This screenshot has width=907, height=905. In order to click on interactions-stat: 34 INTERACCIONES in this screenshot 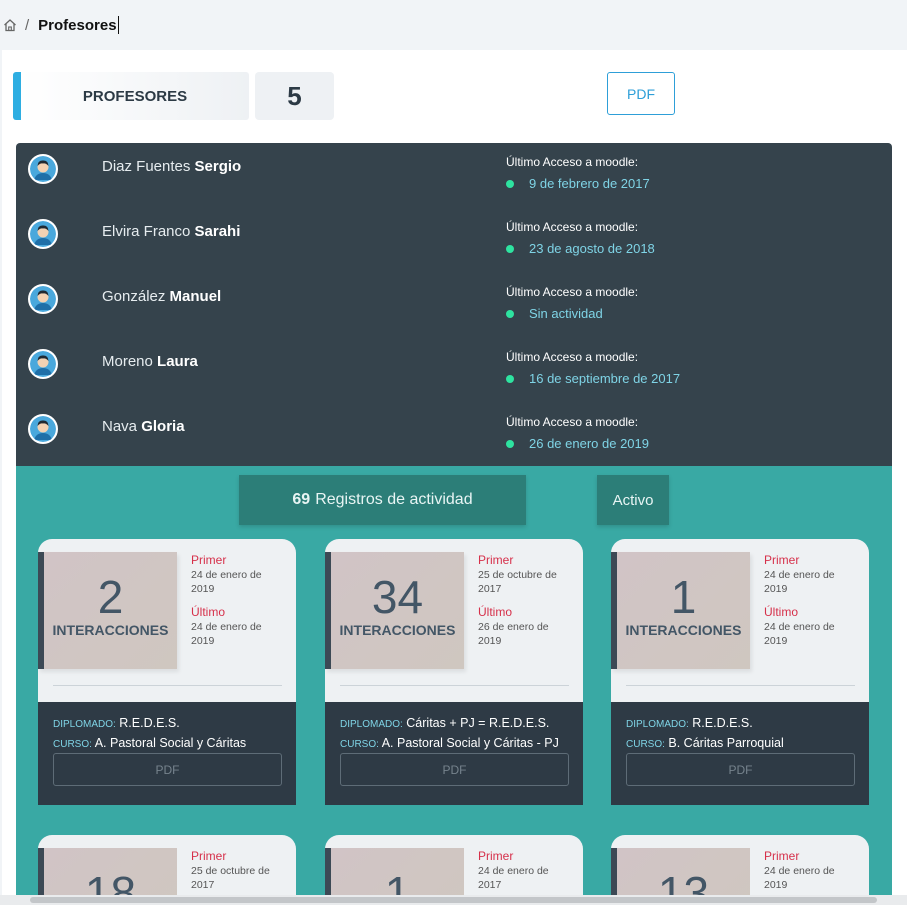, I will do `click(394, 610)`.